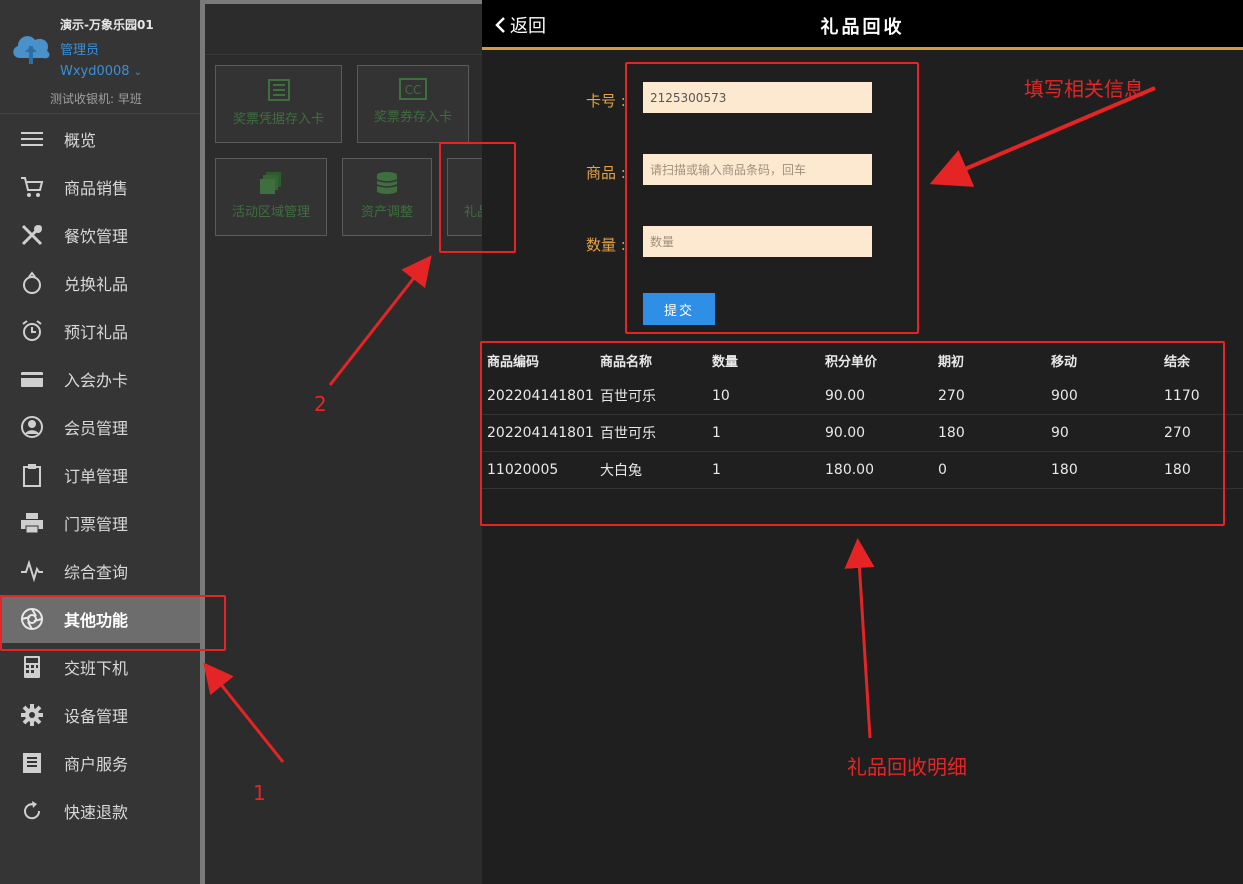 The image size is (1243, 884). Describe the element at coordinates (96, 236) in the screenshot. I see `sidebar-item-label: 餐饮管理` at that location.